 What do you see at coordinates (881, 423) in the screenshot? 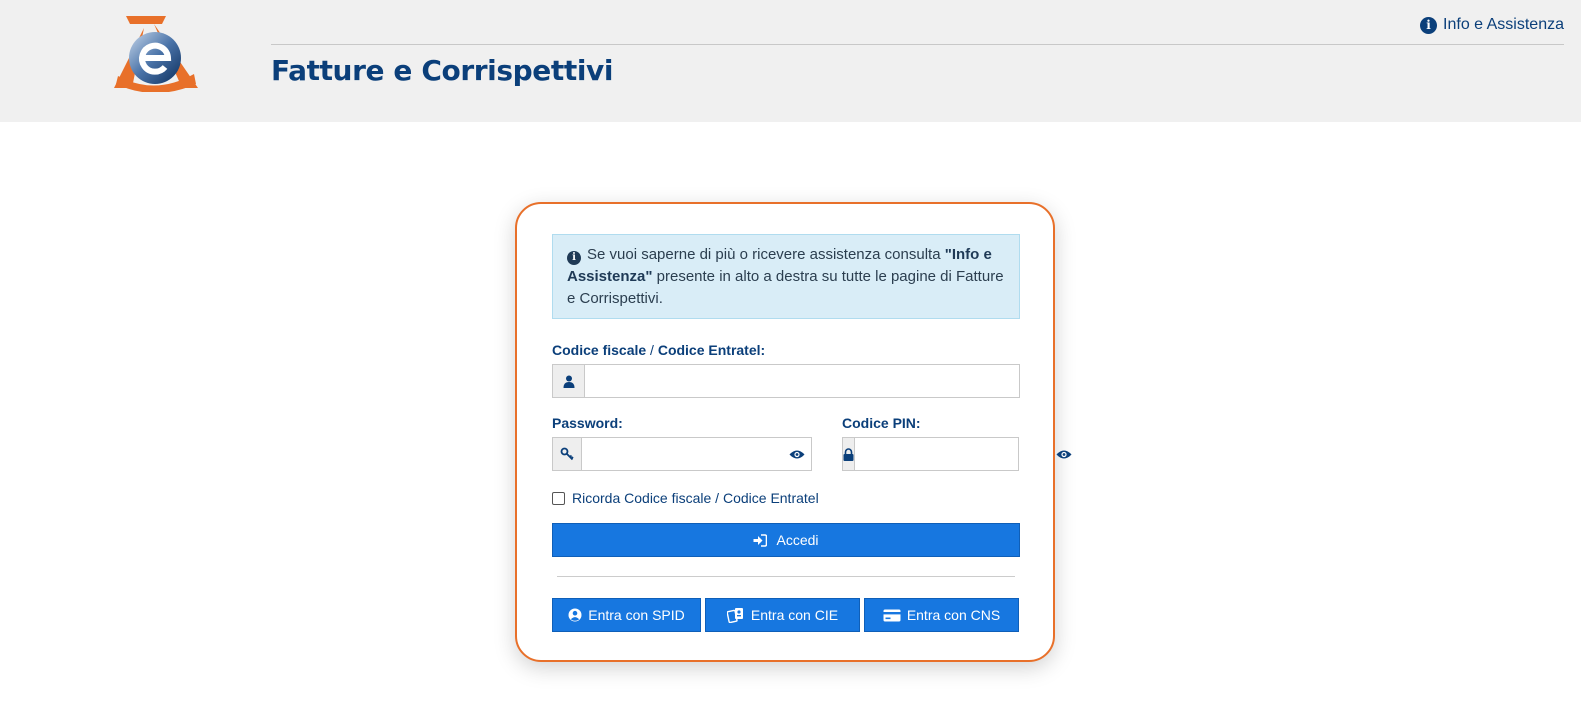
I see `pin-label: Codice PIN:` at bounding box center [881, 423].